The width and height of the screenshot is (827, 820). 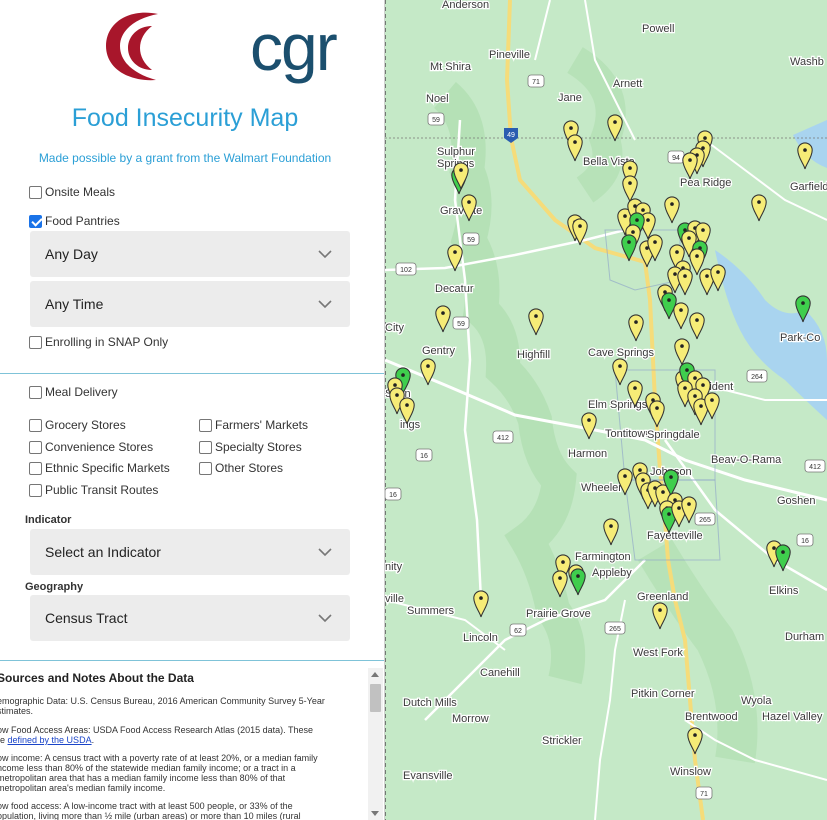 I want to click on notes-scrollbar, so click(x=375, y=744).